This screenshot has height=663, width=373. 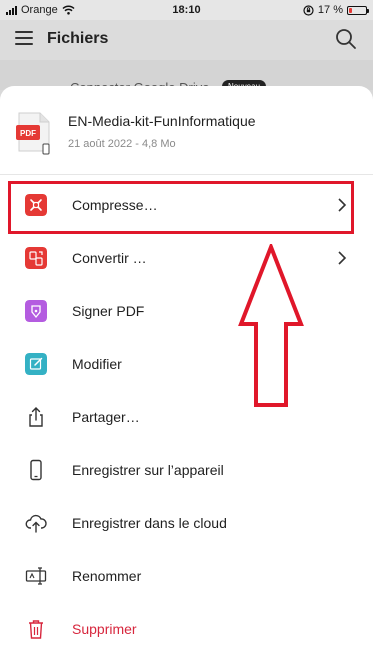 I want to click on rename-icon, so click(x=36, y=576).